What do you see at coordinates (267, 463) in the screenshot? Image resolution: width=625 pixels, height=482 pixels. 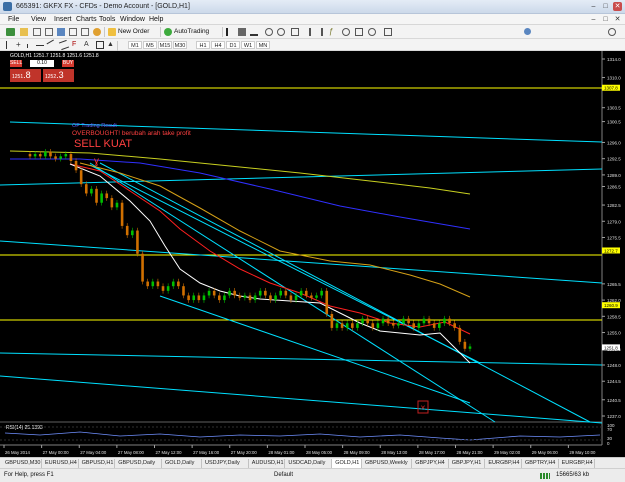 I see `chart-tab: AUDUSD,H1` at bounding box center [267, 463].